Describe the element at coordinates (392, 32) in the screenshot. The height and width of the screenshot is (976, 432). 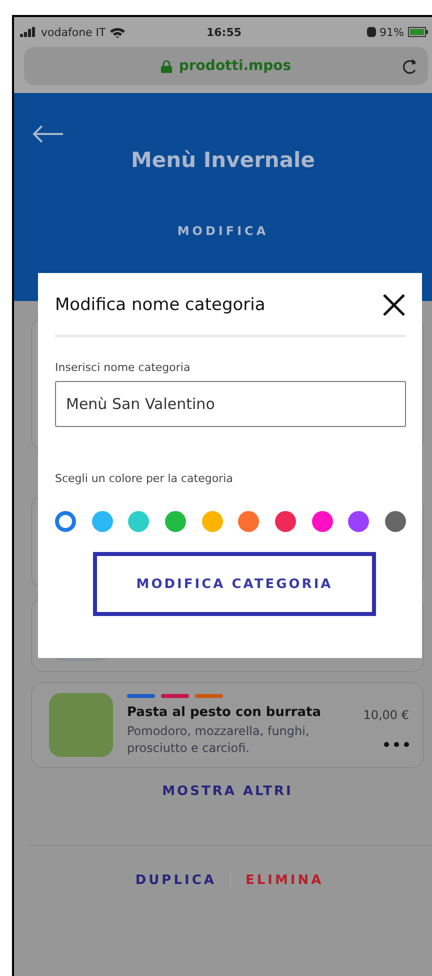
I see `battery-percentage: 91%` at that location.